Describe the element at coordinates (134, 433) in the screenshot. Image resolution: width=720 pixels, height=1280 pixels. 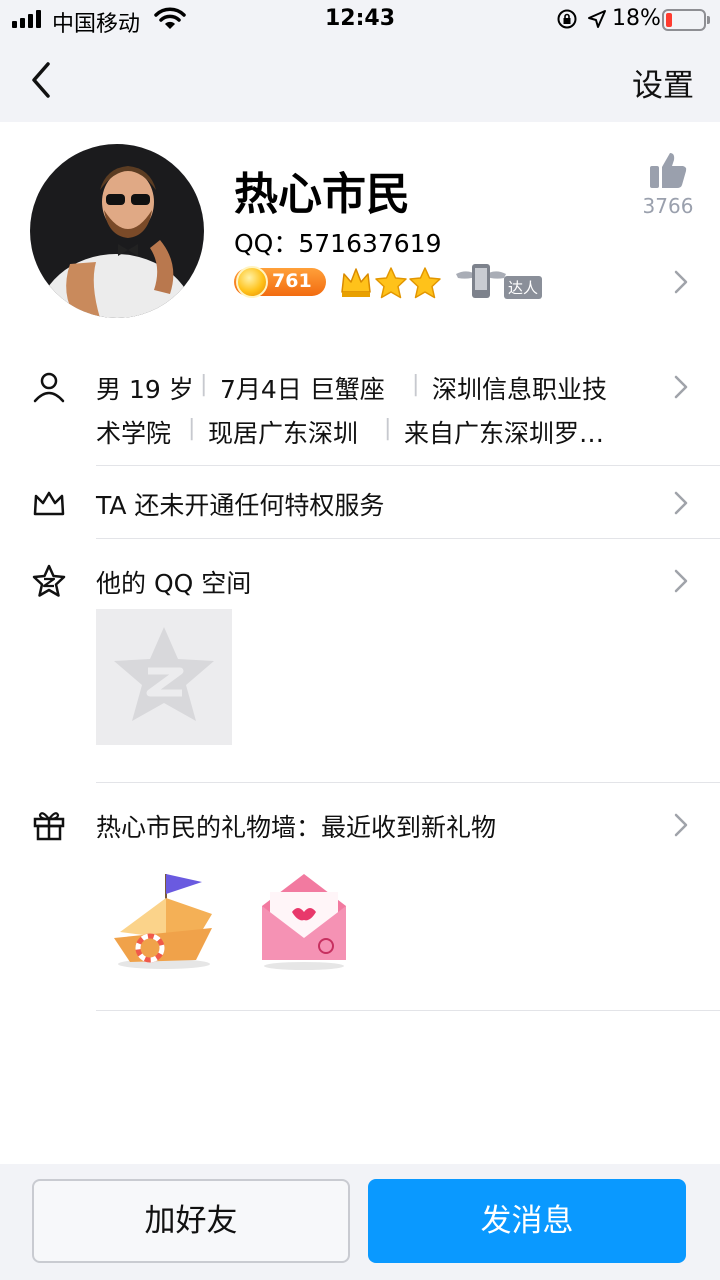
I see `info-school-part2: 术学院` at that location.